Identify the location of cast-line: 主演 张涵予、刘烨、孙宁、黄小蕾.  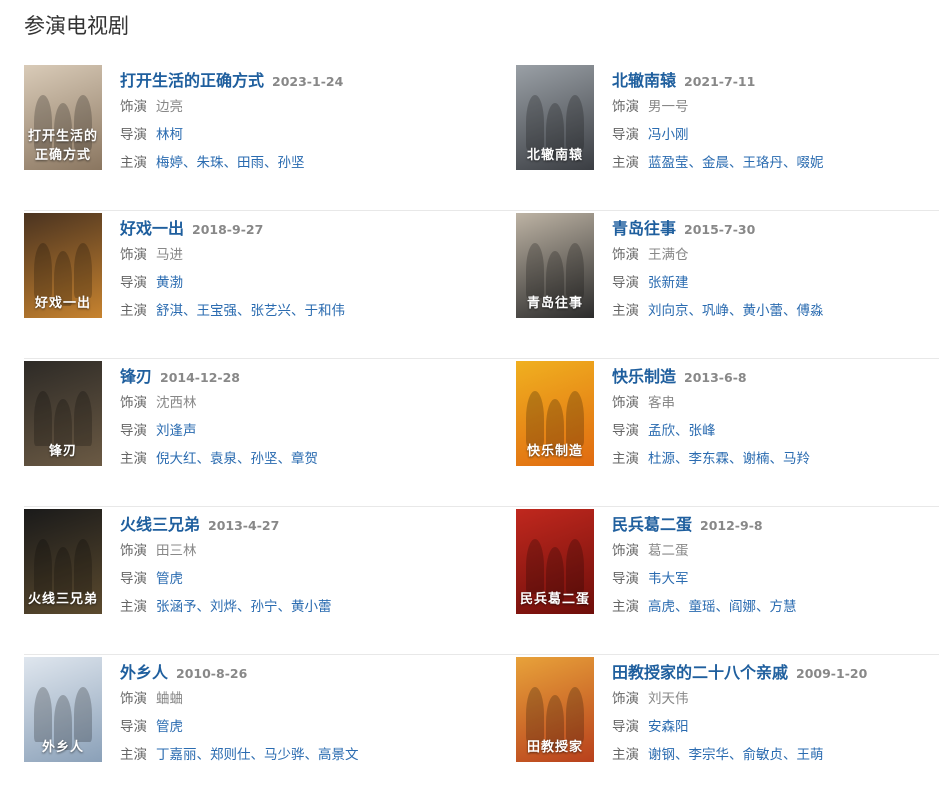
(318, 607).